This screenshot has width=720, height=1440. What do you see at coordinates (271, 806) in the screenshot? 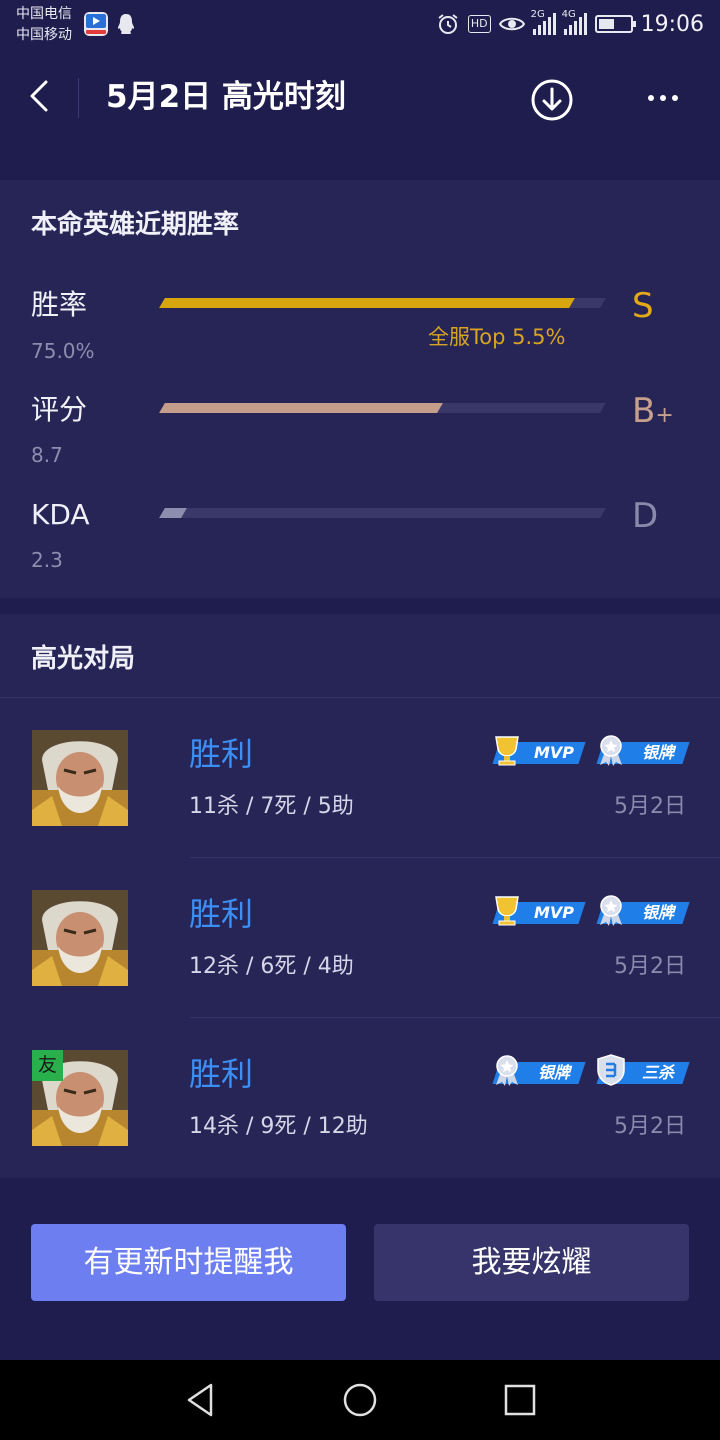
I see `game-kda: 11杀 / 7死 / 5助` at bounding box center [271, 806].